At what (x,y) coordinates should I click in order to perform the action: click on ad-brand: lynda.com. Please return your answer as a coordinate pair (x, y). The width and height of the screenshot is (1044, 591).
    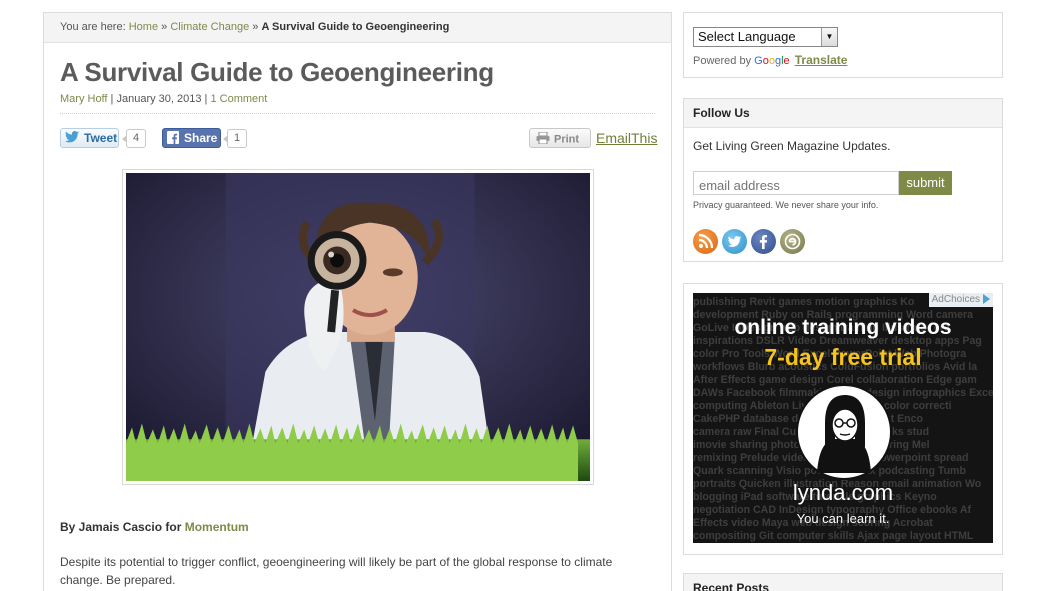
    Looking at the image, I should click on (843, 492).